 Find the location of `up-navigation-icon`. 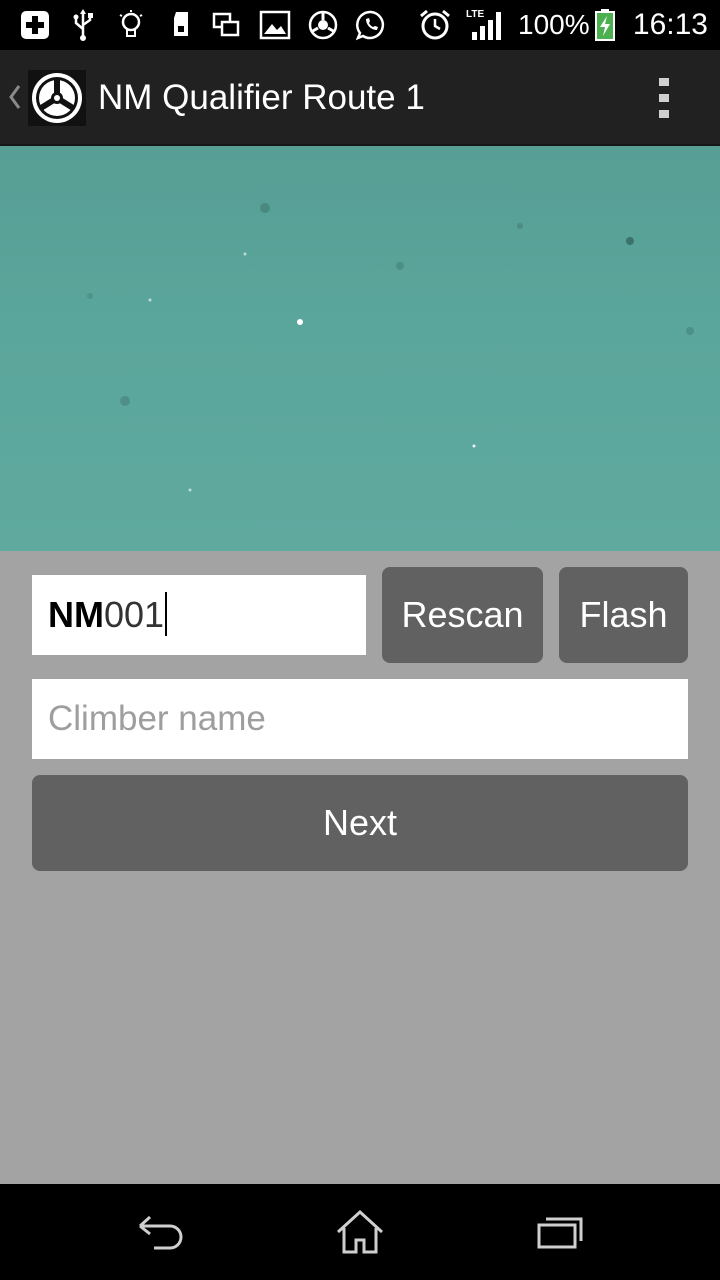

up-navigation-icon is located at coordinates (14, 97).